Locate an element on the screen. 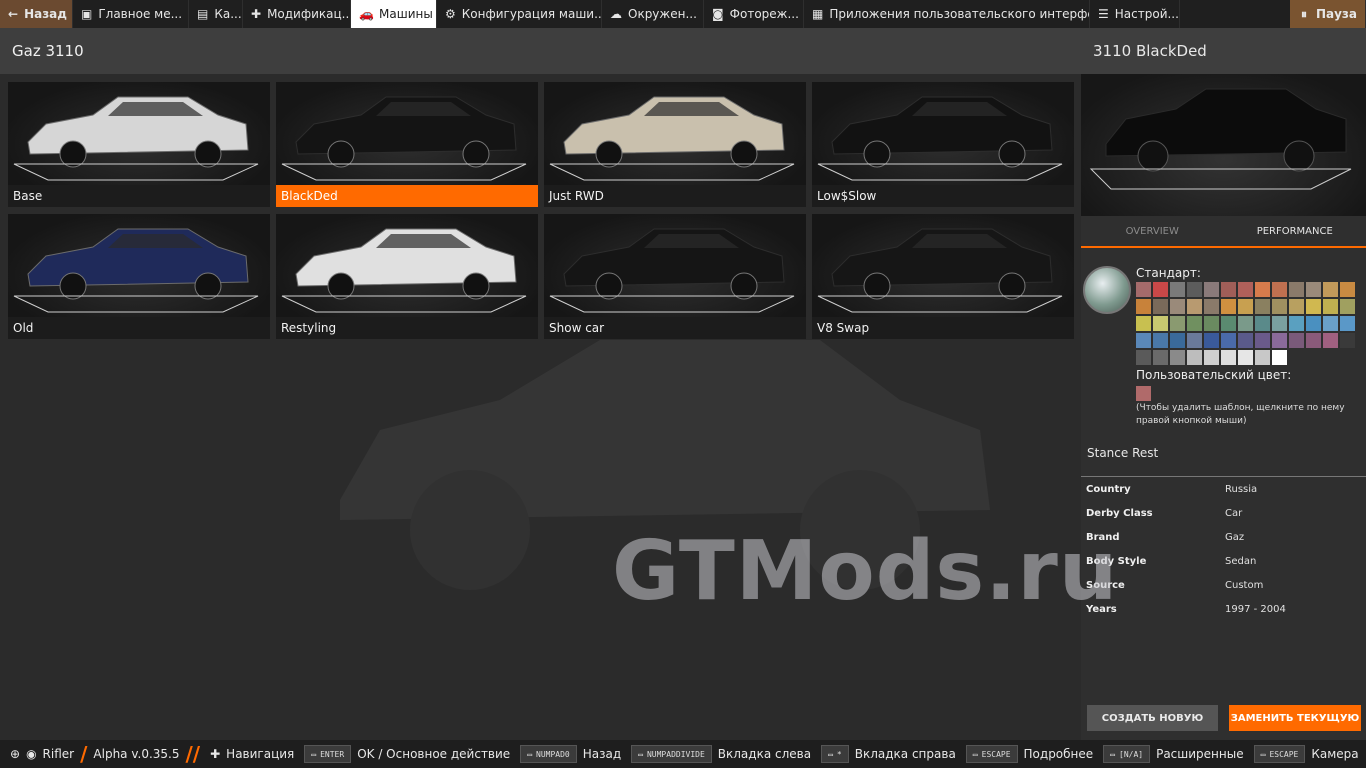  config-card: Just RWD is located at coordinates (675, 144).